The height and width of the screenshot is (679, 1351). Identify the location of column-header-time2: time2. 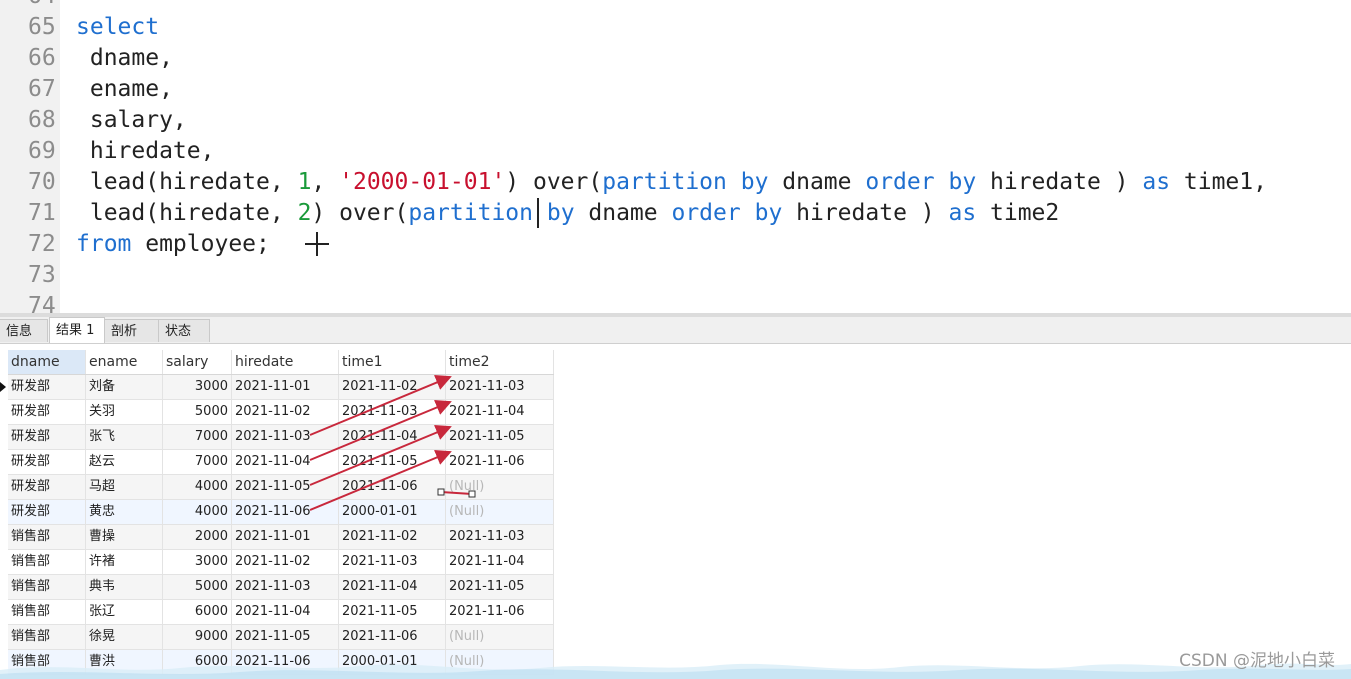
(500, 362).